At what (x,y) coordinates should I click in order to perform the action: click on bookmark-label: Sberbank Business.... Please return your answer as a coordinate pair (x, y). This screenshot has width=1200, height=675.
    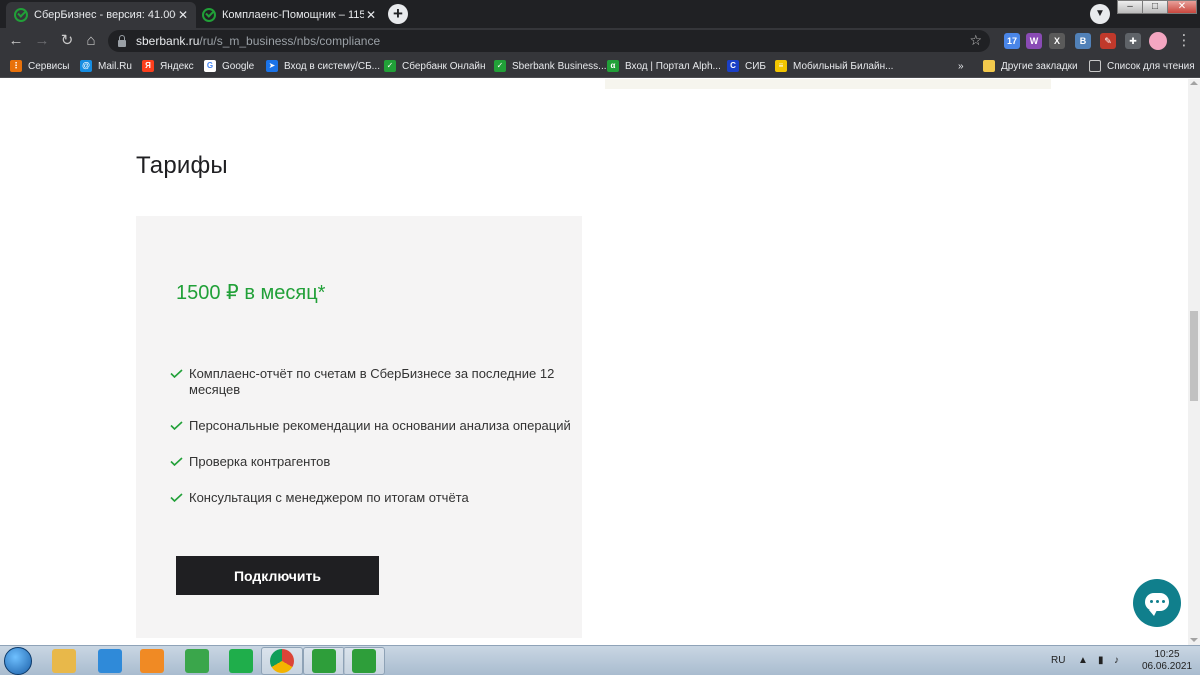
    Looking at the image, I should click on (559, 66).